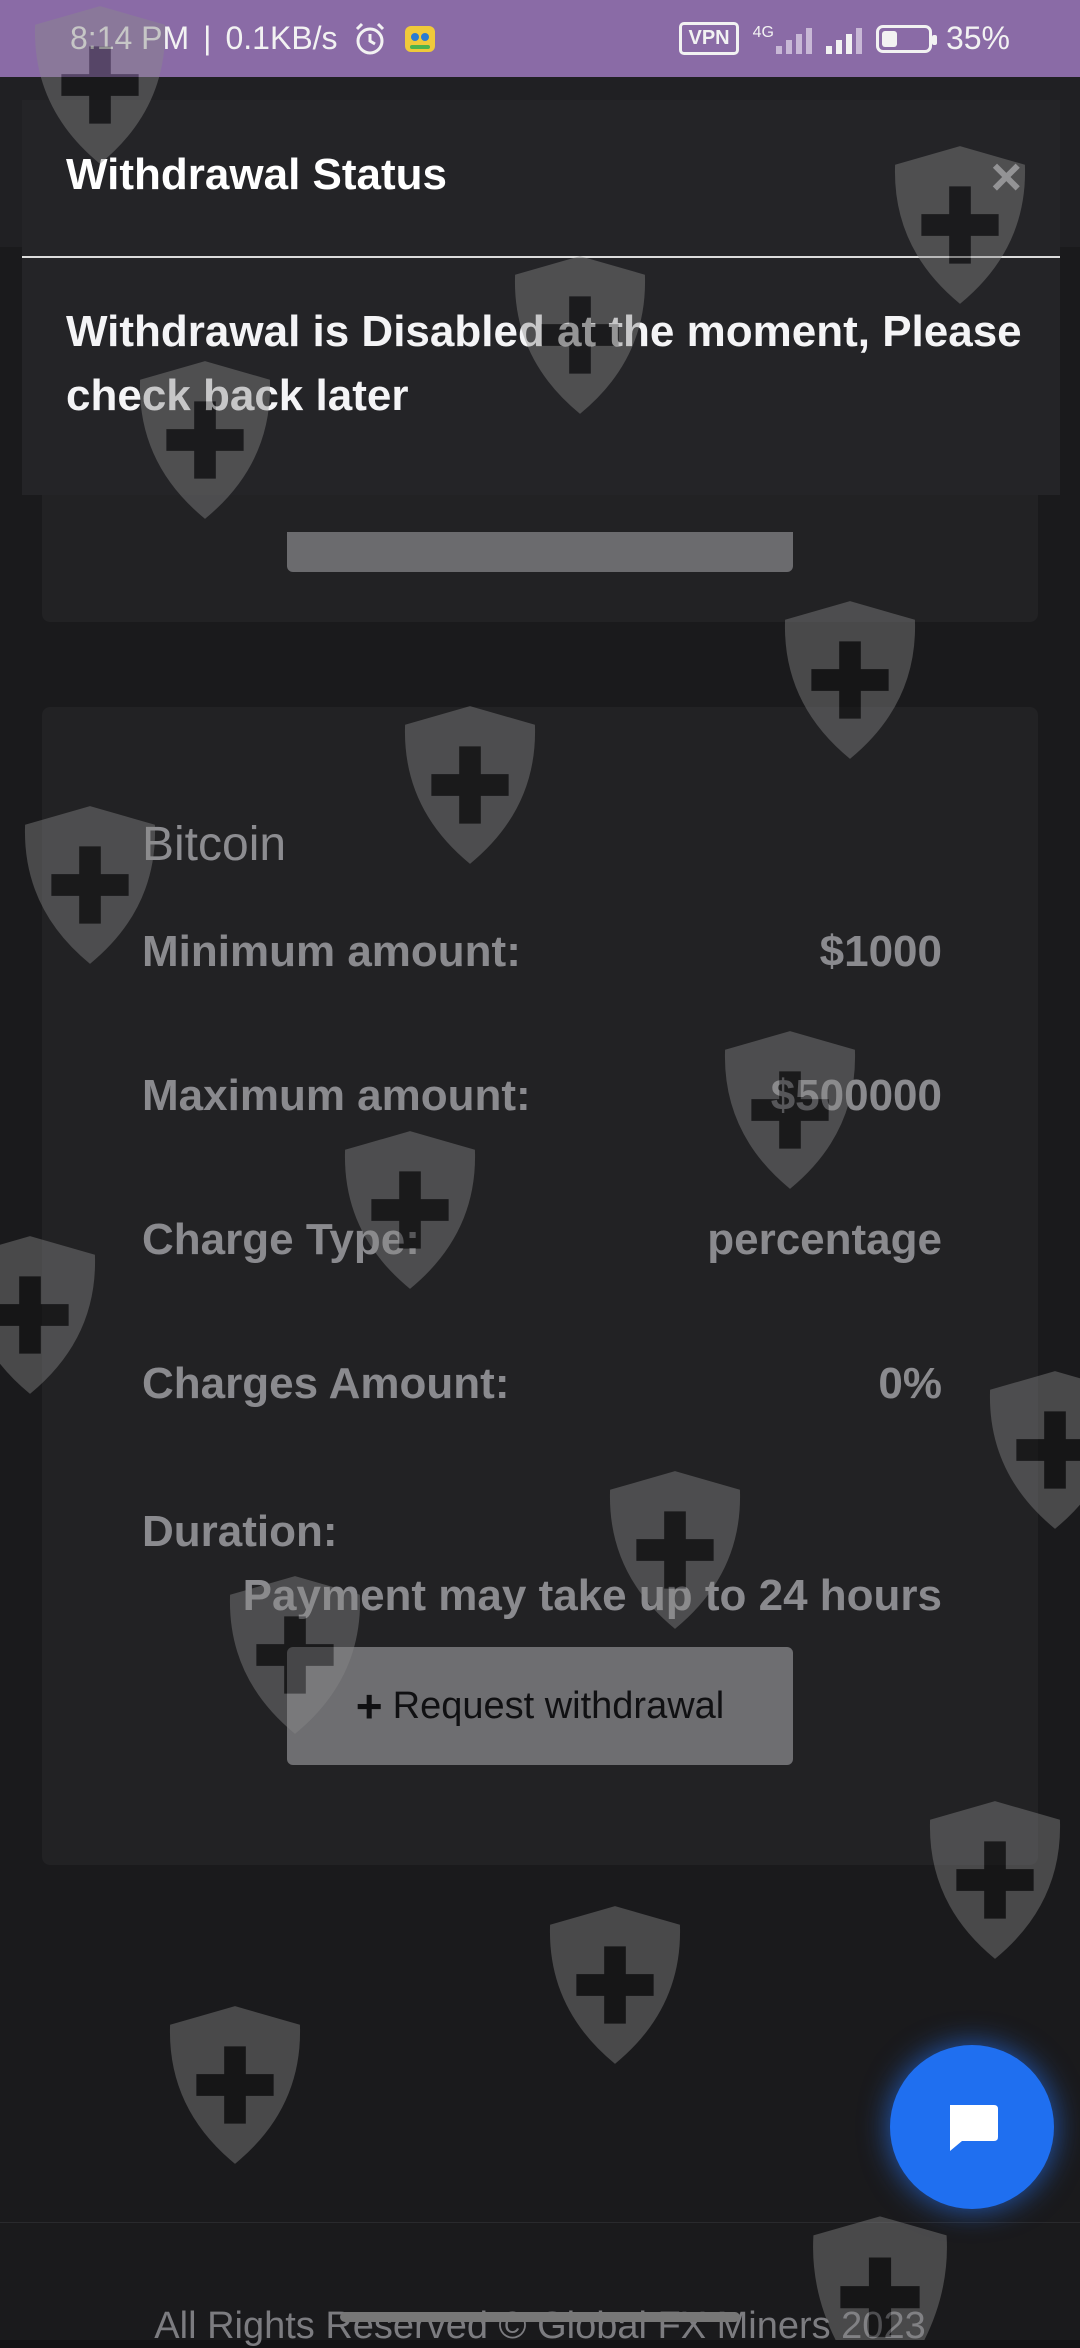 Image resolution: width=1080 pixels, height=2348 pixels. What do you see at coordinates (542, 952) in the screenshot?
I see `detail-row-minimum: Minimum amount: $1000` at bounding box center [542, 952].